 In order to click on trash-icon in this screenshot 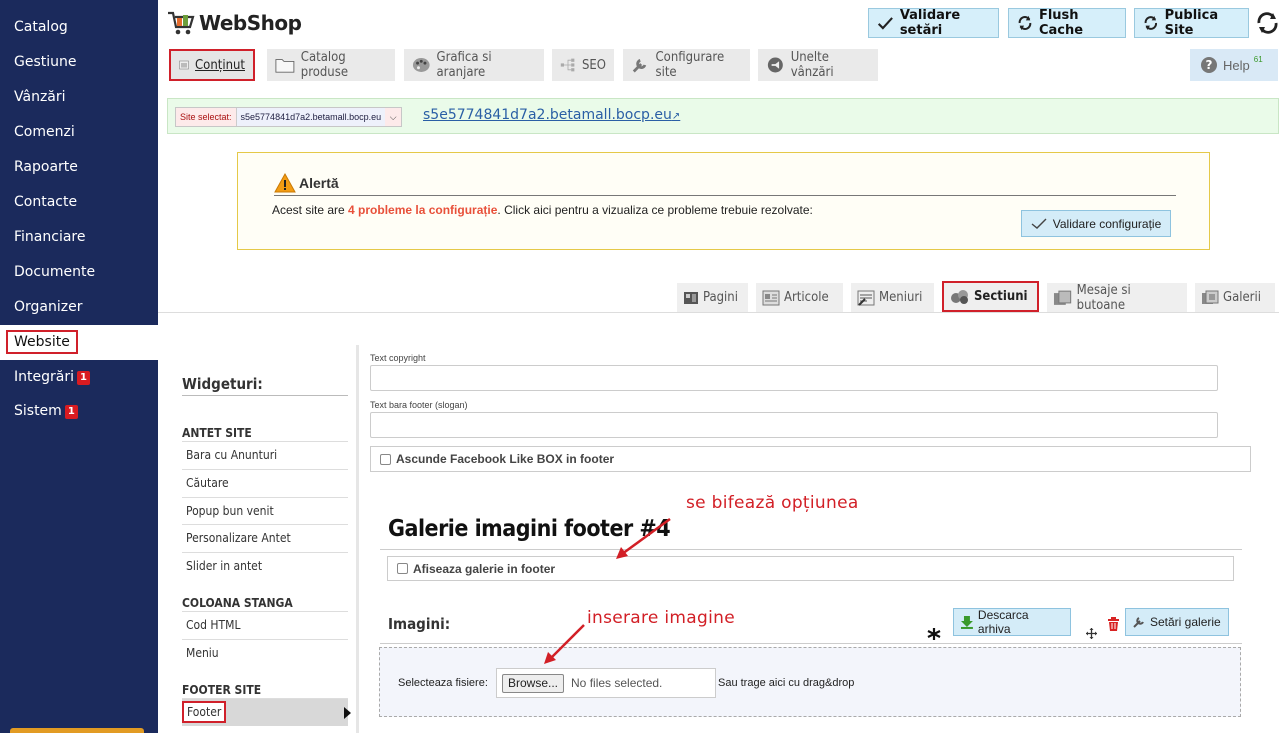, I will do `click(1113, 624)`.